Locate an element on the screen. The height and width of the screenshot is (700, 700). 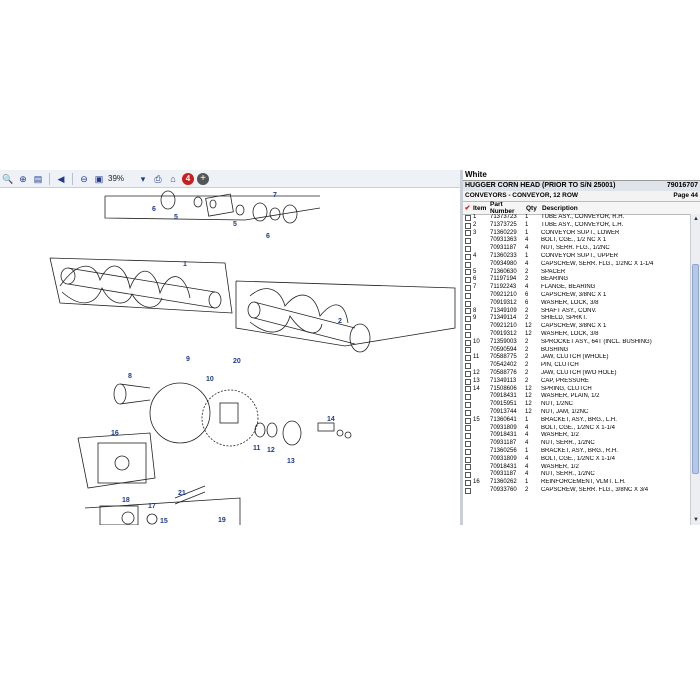
table-row: 12 70588776 2 JAW, CLUTCH (W/O HOLE) is located at coordinates (576, 374).